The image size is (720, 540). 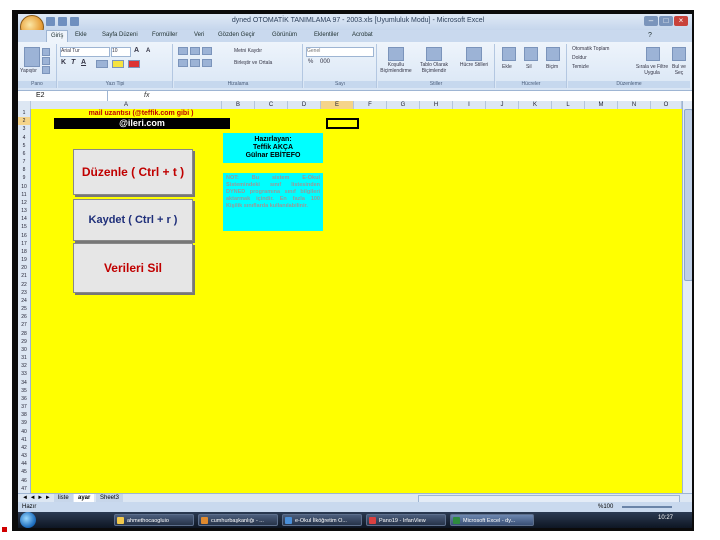 What do you see at coordinates (24, 178) in the screenshot?
I see `row-header: 9` at bounding box center [24, 178].